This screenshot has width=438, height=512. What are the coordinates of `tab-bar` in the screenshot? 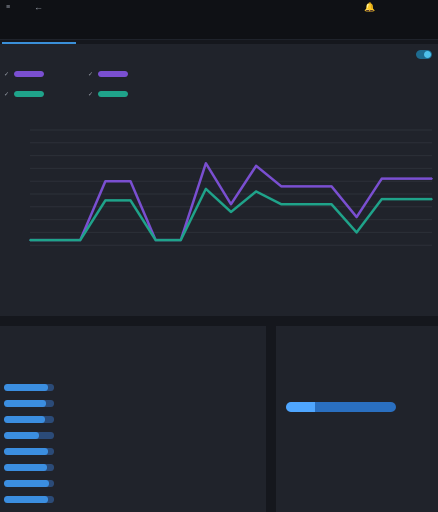 It's located at (219, 36).